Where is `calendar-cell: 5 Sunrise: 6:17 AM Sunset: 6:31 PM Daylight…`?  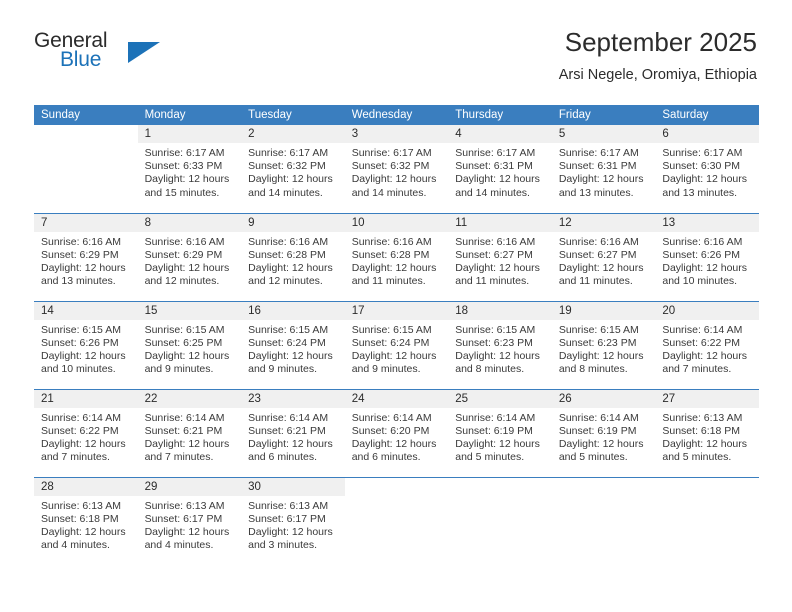 calendar-cell: 5 Sunrise: 6:17 AM Sunset: 6:31 PM Daylight… is located at coordinates (603, 169).